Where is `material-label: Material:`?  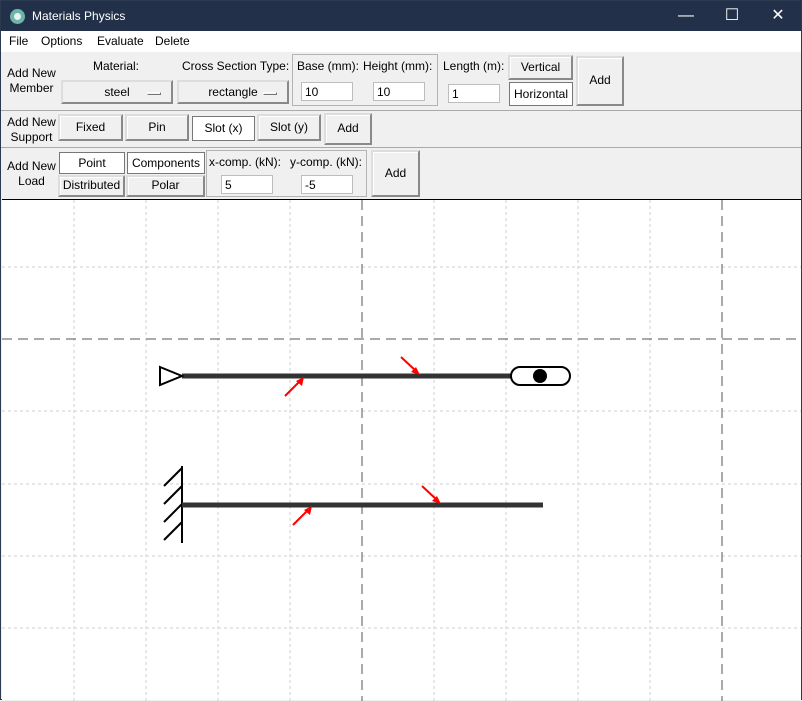
material-label: Material: is located at coordinates (116, 66).